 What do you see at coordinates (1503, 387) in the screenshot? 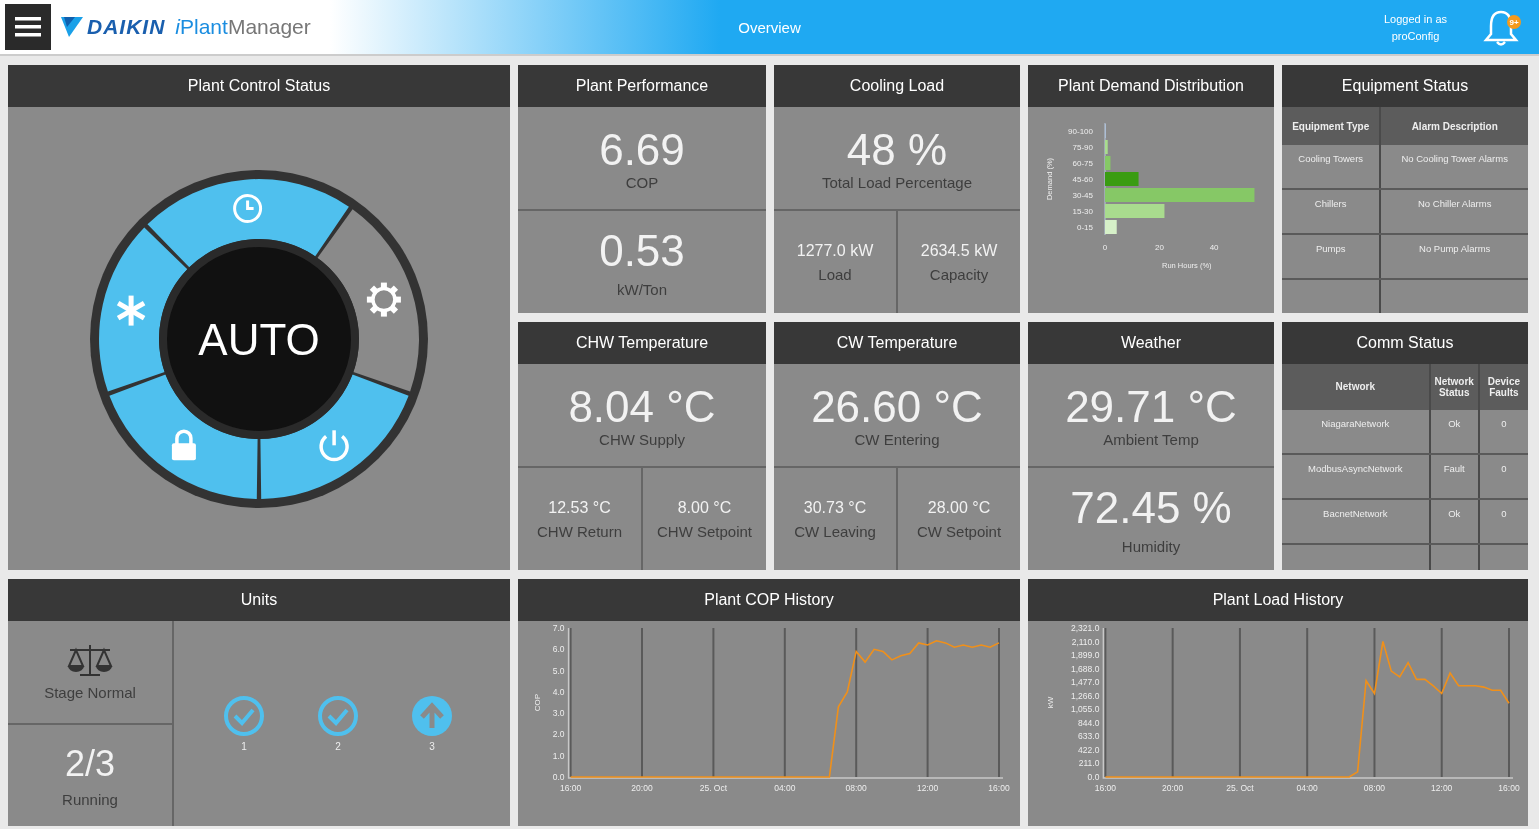
I see `column-header: Device Faults` at bounding box center [1503, 387].